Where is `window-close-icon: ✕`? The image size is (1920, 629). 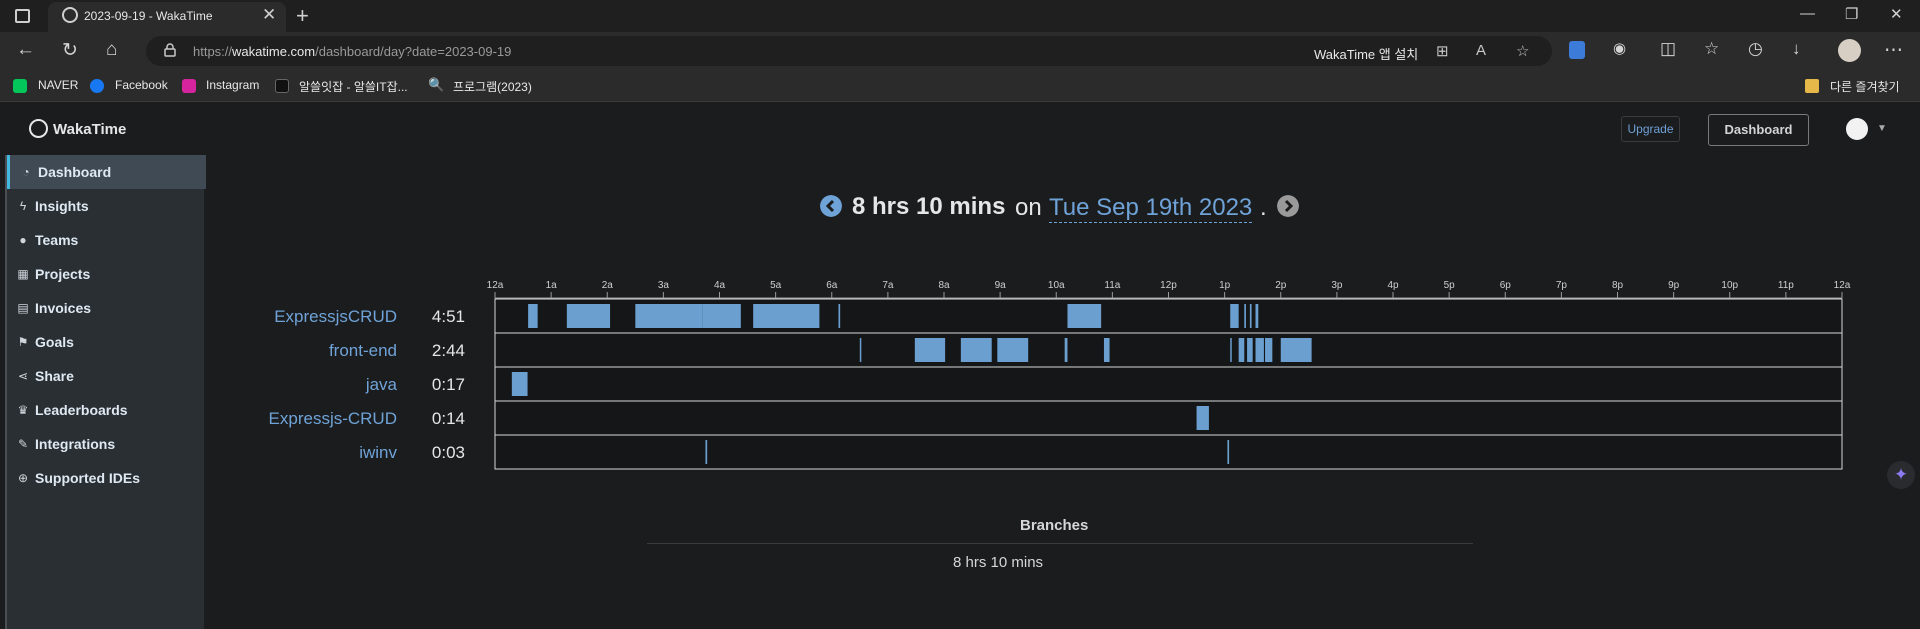
window-close-icon: ✕ is located at coordinates (1896, 14).